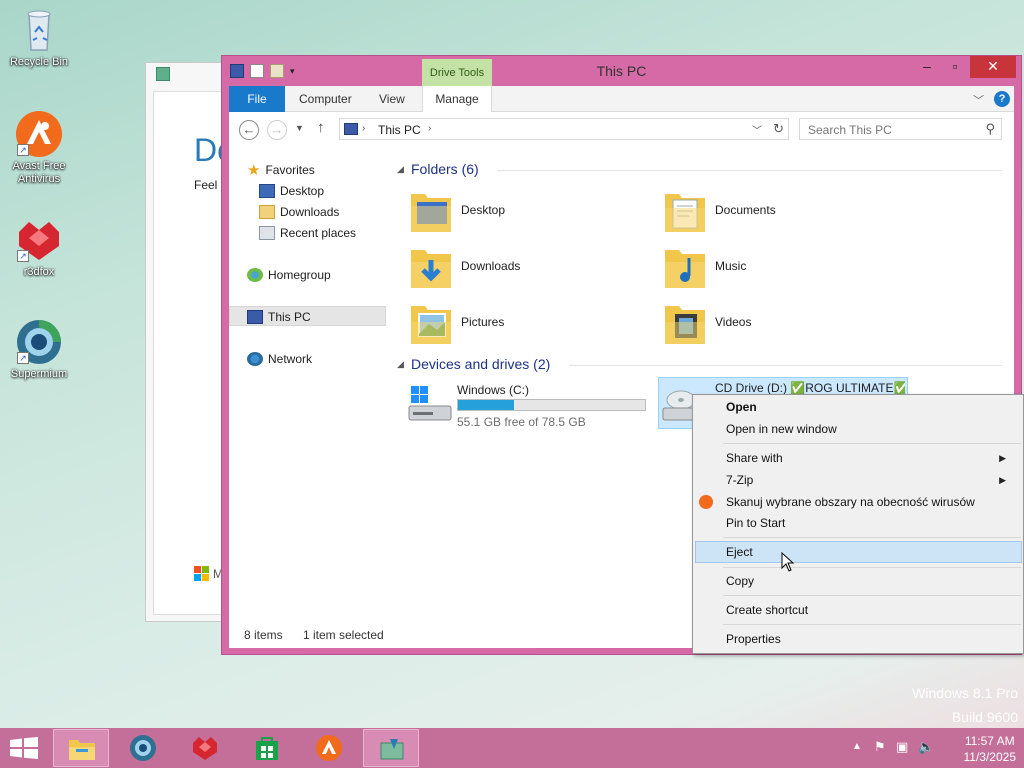 The image size is (1024, 768). What do you see at coordinates (739, 552) in the screenshot?
I see `menu-item-eject: Eject` at bounding box center [739, 552].